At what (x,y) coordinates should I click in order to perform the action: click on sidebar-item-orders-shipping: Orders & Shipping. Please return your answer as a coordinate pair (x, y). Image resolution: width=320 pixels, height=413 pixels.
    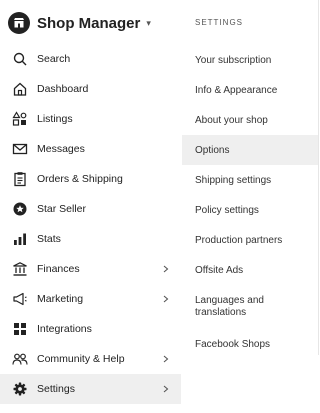
    Looking at the image, I should click on (90, 179).